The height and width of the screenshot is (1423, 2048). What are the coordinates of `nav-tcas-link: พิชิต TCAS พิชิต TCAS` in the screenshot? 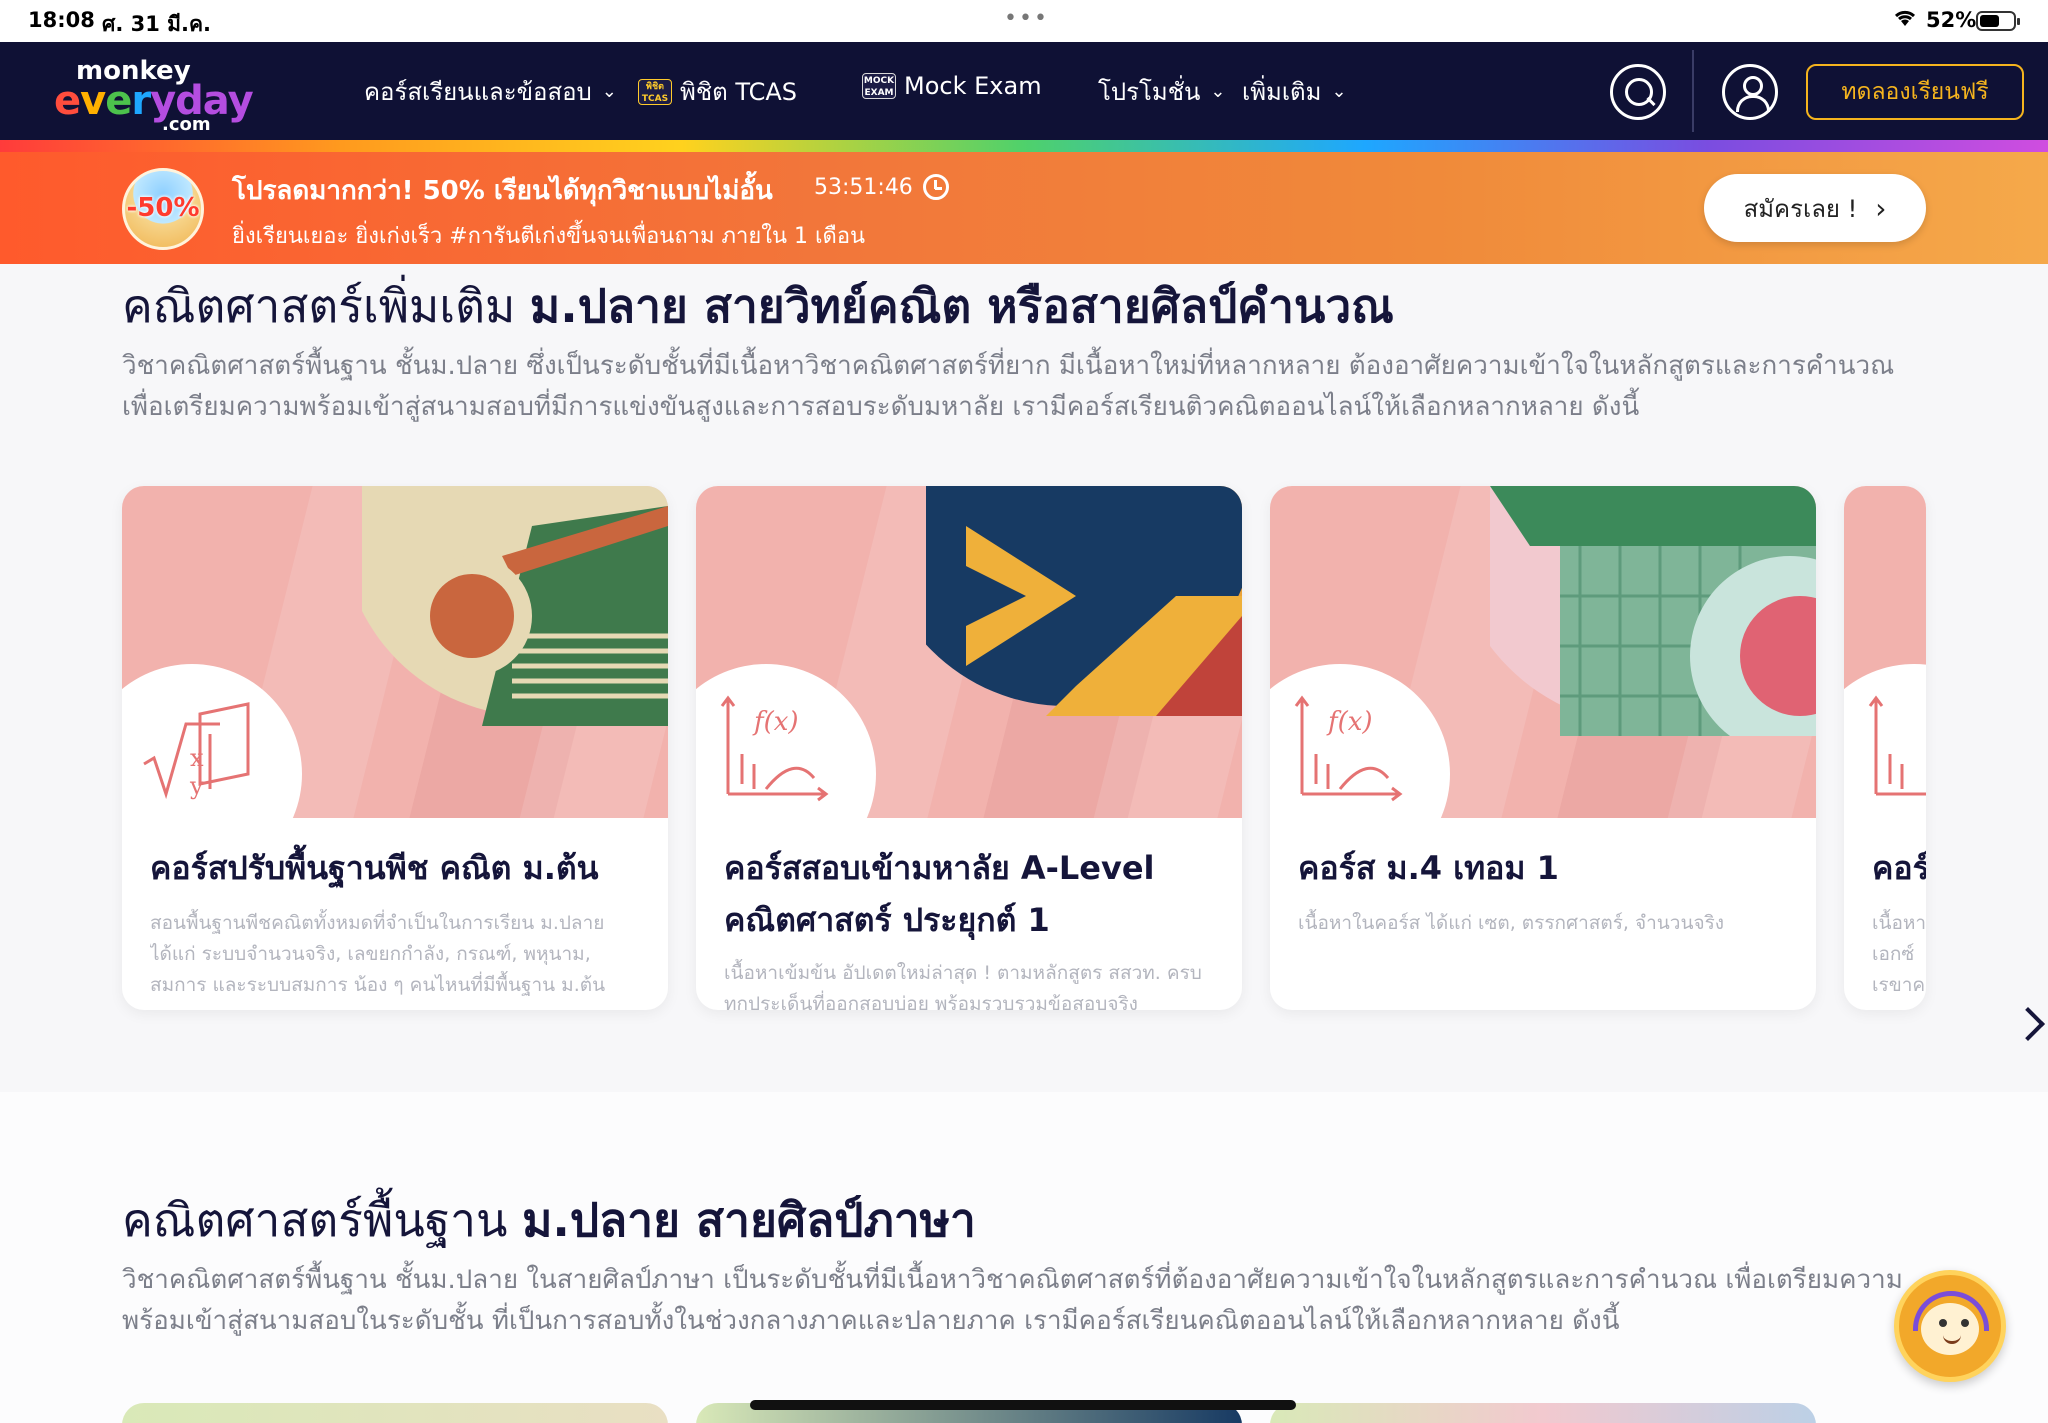 It's located at (717, 91).